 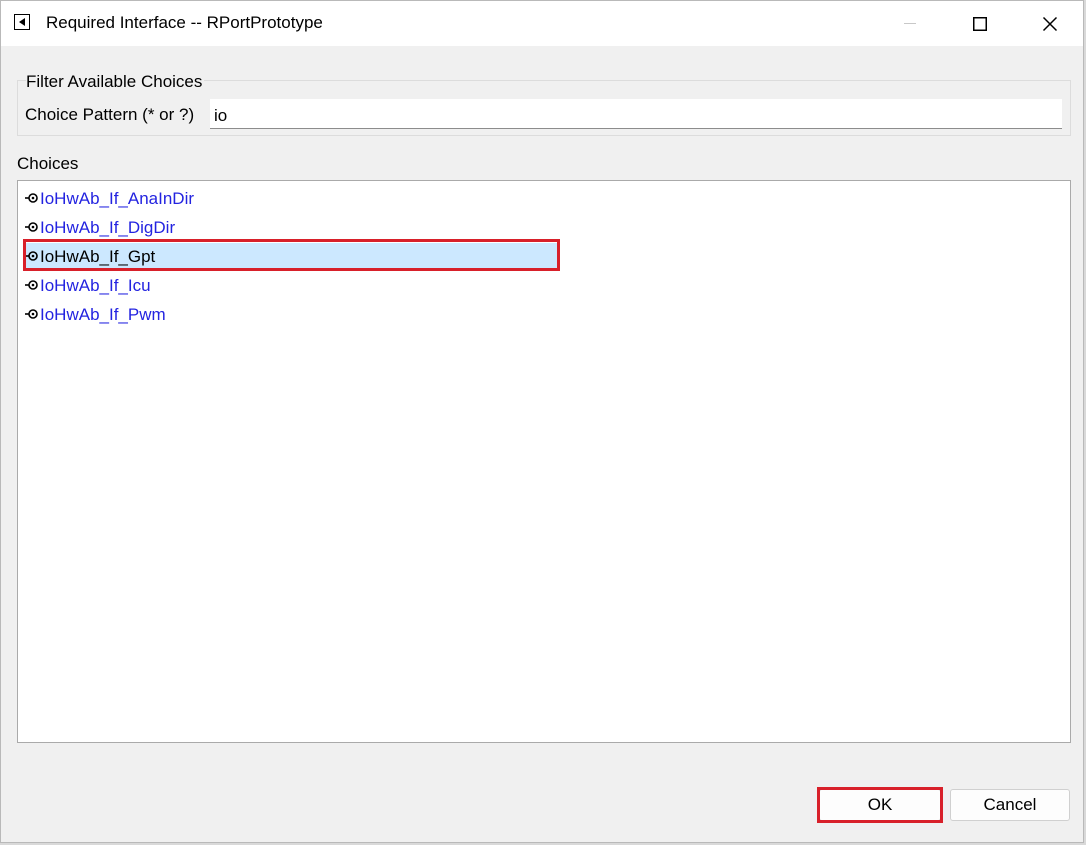 I want to click on close-icon, so click(x=1050, y=23).